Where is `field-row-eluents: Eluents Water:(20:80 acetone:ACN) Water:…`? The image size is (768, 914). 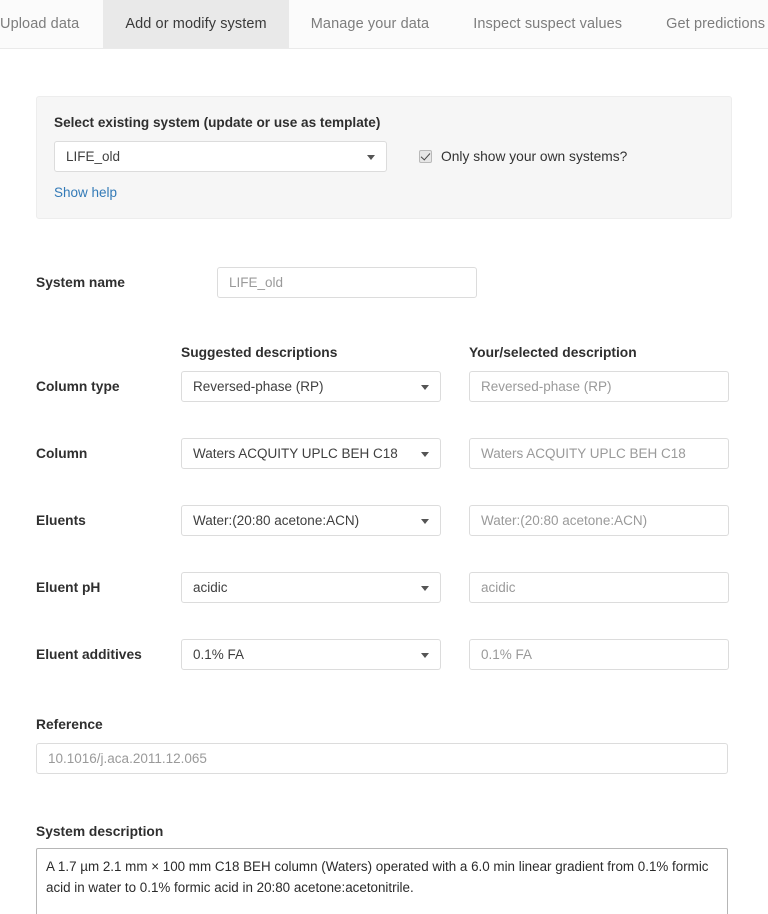
field-row-eluents: Eluents Water:(20:80 acetone:ACN) Water:… is located at coordinates (384, 520).